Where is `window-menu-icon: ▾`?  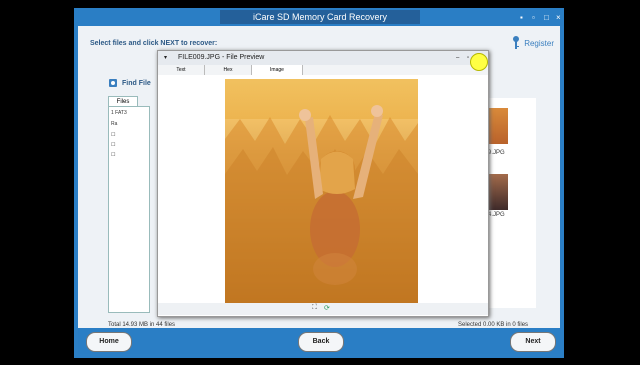 window-menu-icon: ▾ is located at coordinates (165, 58).